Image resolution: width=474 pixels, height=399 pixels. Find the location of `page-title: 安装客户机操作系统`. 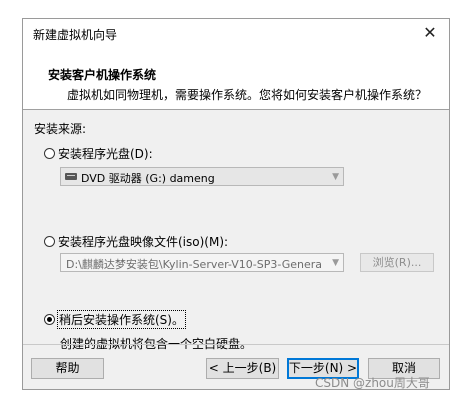

page-title: 安装客户机操作系统 is located at coordinates (102, 75).